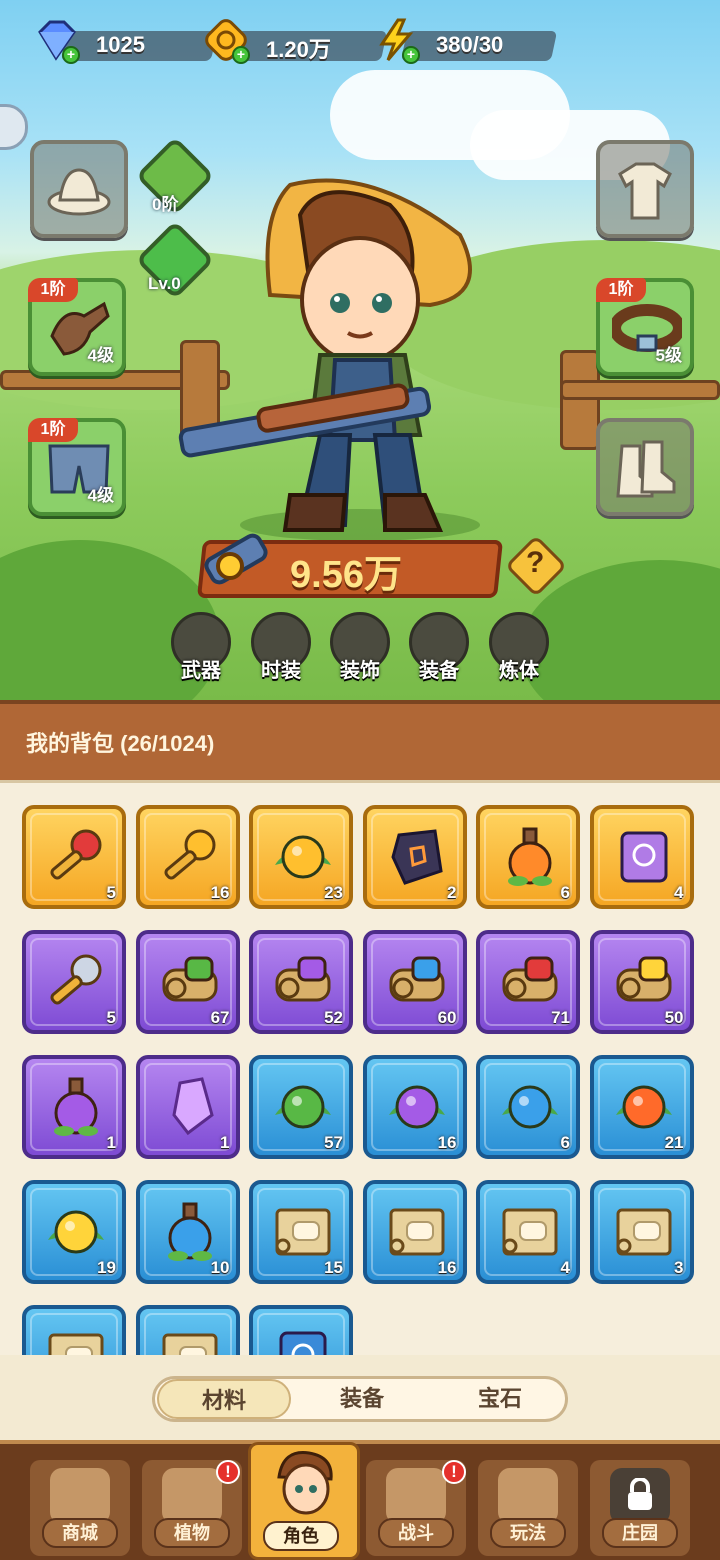 The height and width of the screenshot is (1560, 720). I want to click on tab-materials: 材料, so click(224, 1399).